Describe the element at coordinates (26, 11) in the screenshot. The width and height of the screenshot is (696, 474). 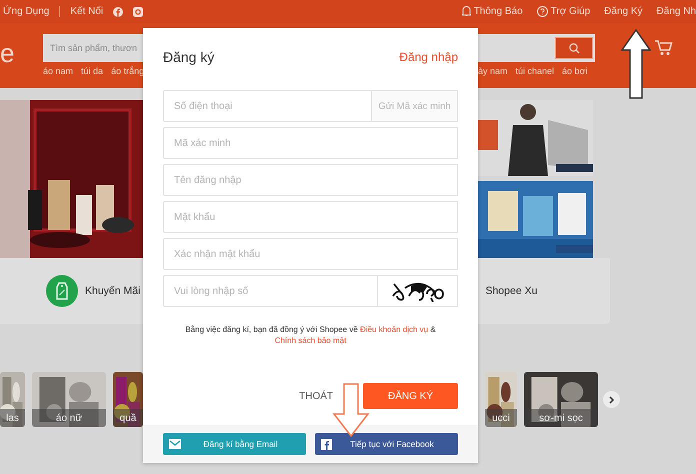
I see `top-bar-link: Ứng Dụng` at that location.